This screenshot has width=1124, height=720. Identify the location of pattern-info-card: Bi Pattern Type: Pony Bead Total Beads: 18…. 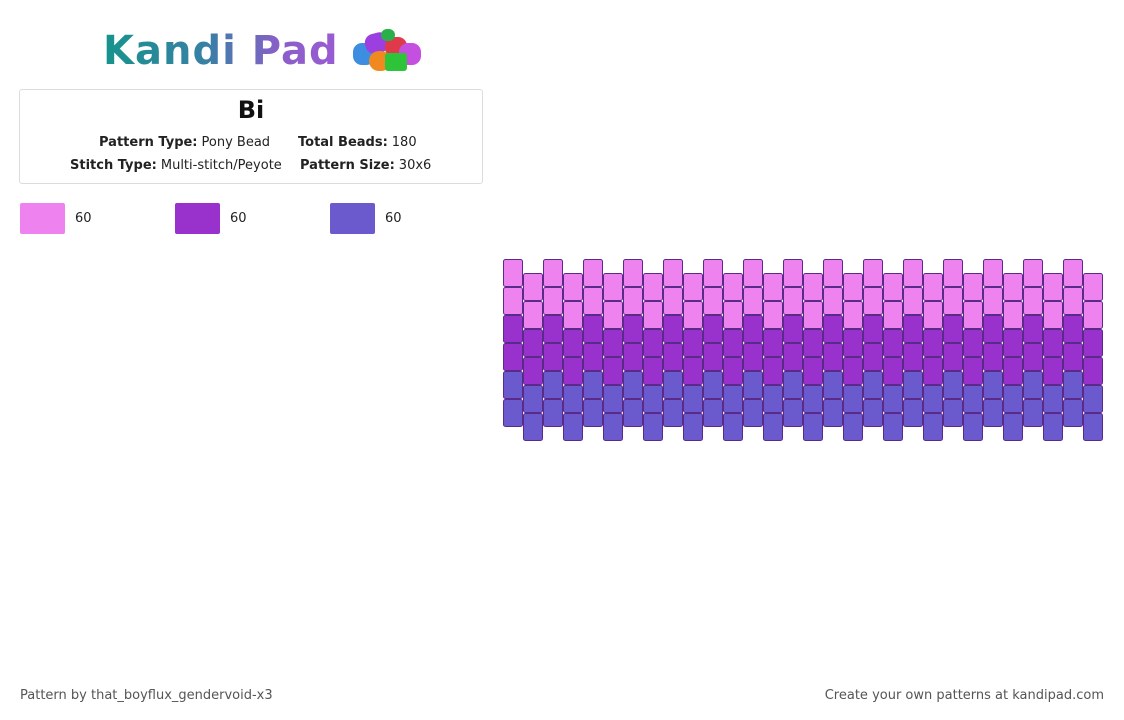
(251, 136).